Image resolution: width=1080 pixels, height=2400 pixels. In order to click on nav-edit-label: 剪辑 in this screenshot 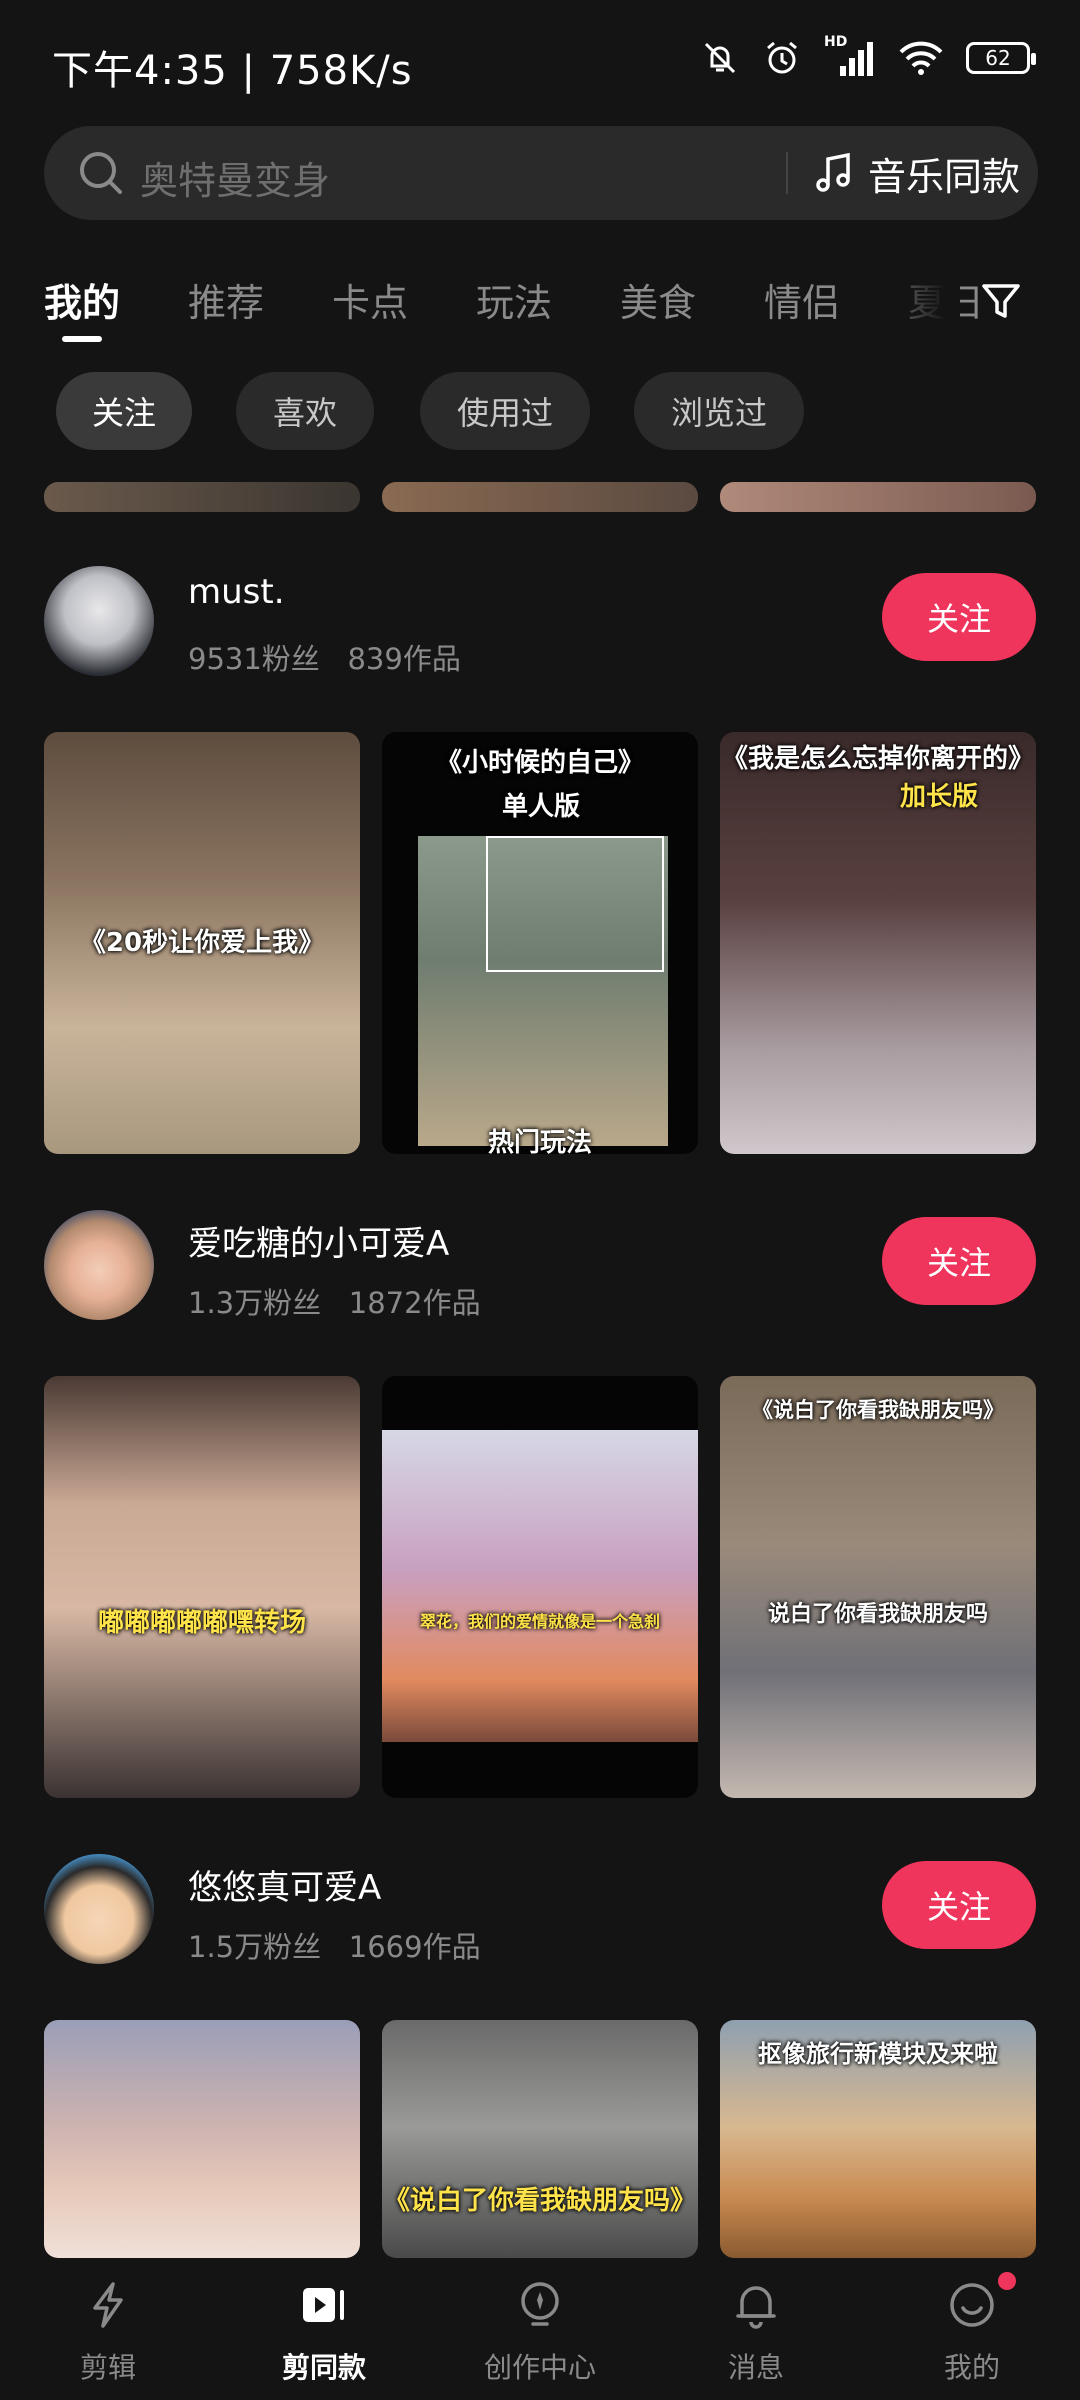, I will do `click(107, 2367)`.